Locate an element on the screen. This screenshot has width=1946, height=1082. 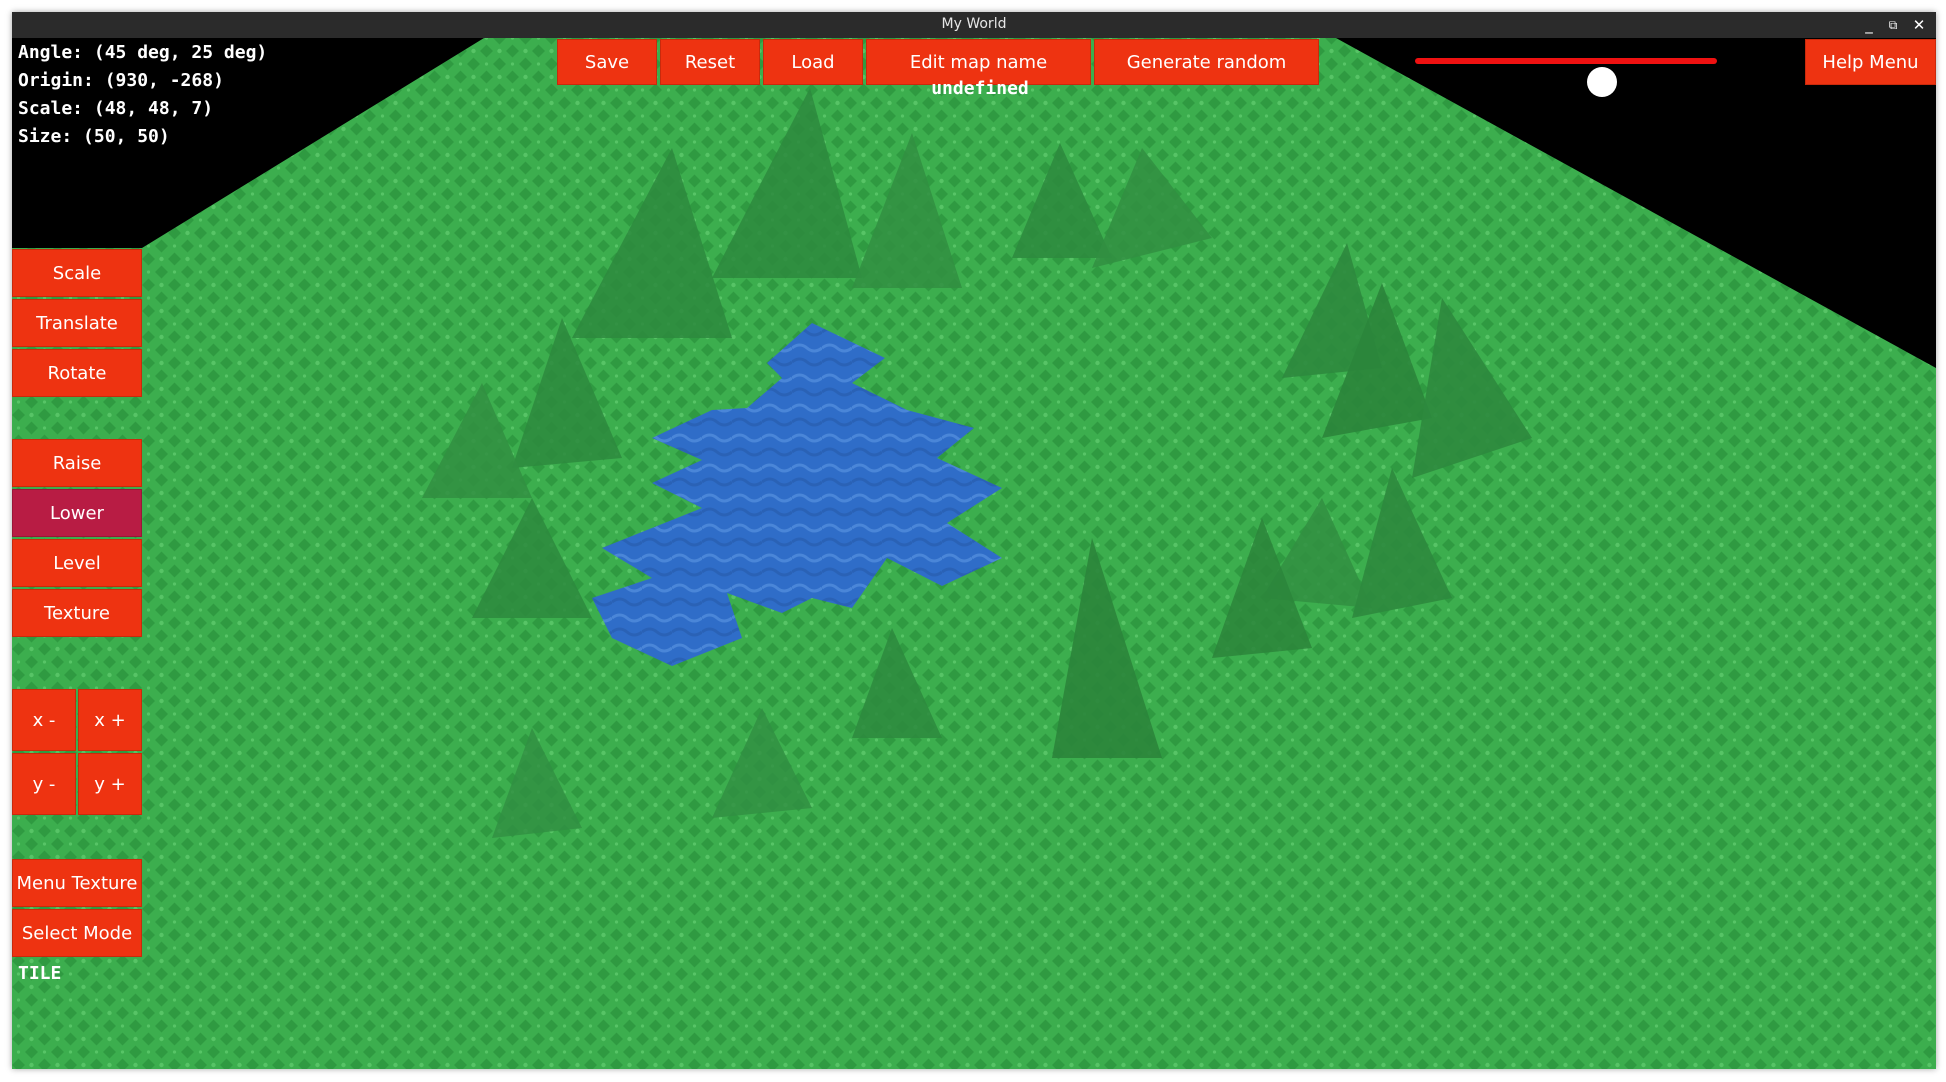
maximize-icon: ⧉ is located at coordinates (1893, 25).